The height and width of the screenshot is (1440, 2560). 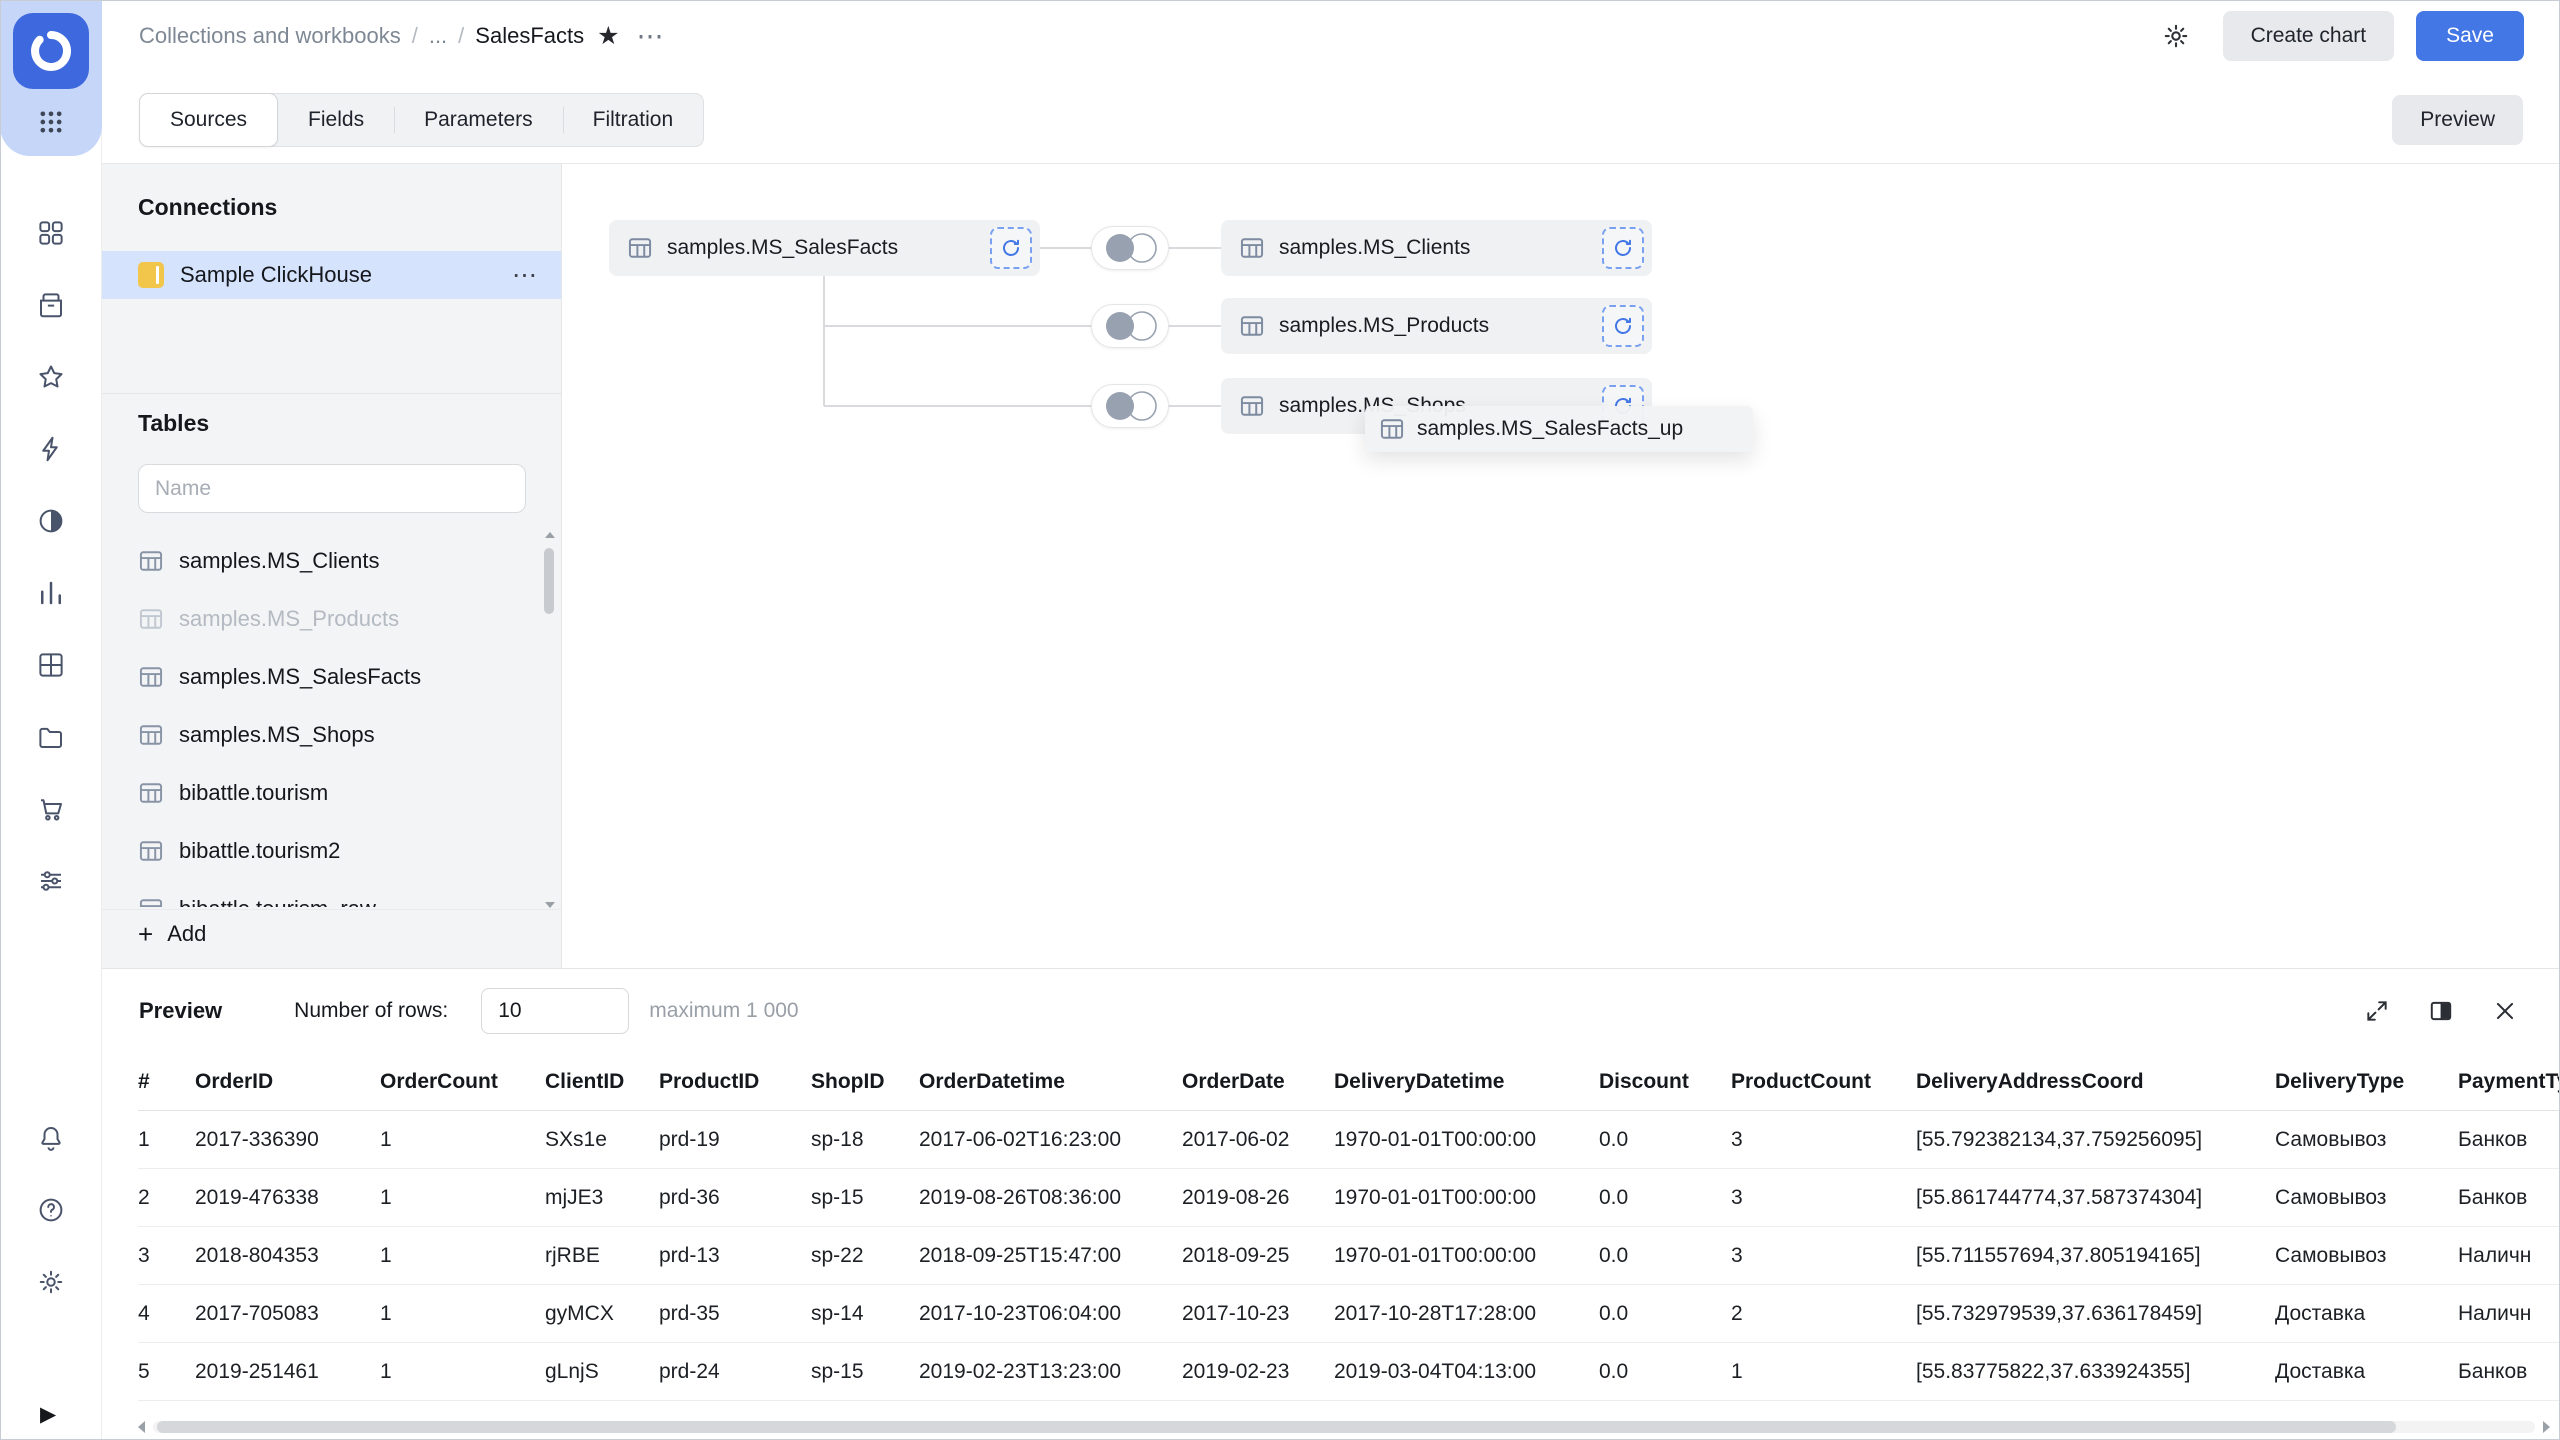 I want to click on nav-datasets-icon, so click(x=51, y=521).